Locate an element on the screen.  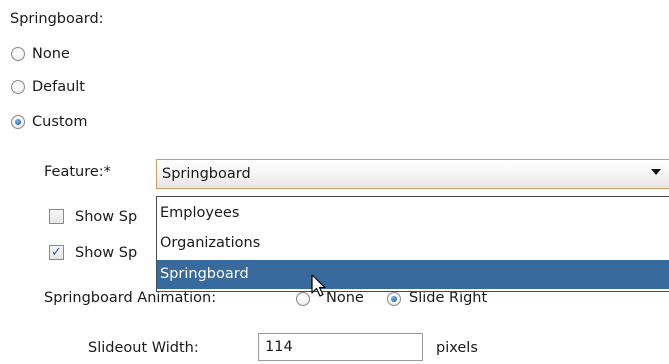
springboard-default-label: Default is located at coordinates (58, 87).